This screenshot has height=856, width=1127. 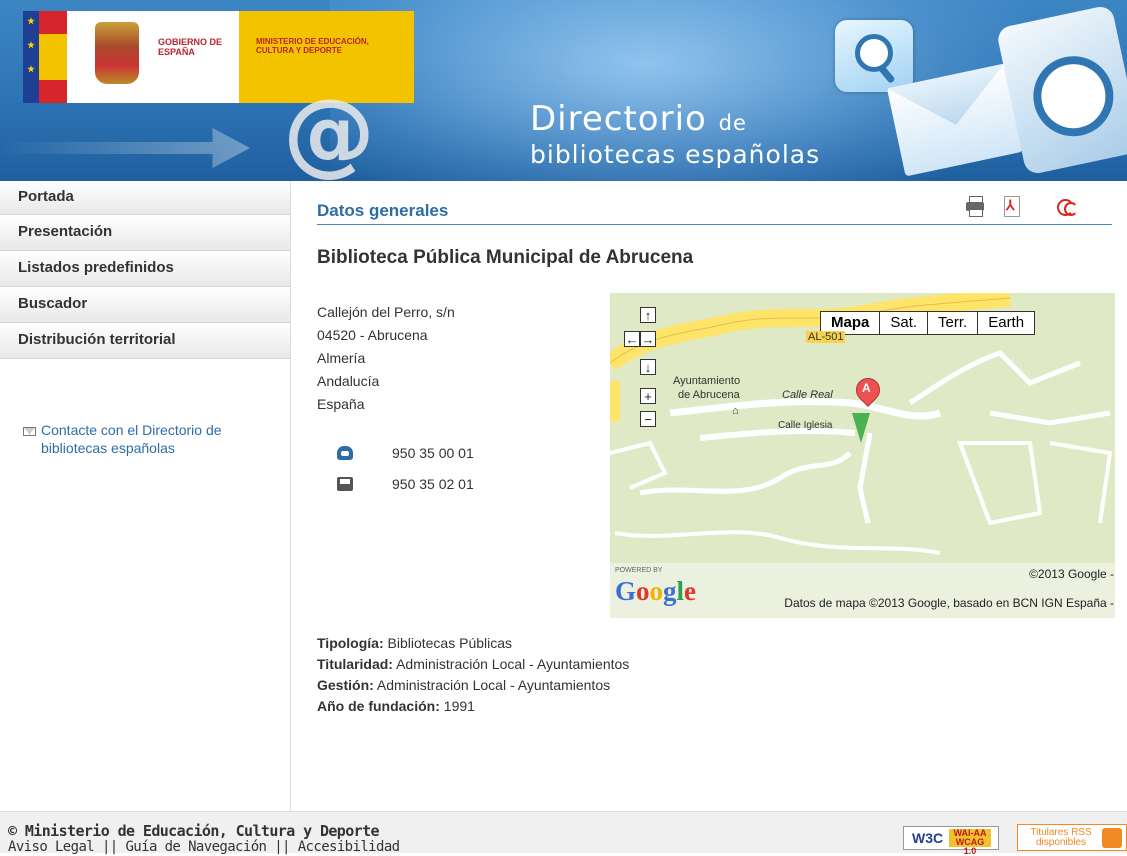 What do you see at coordinates (928, 838) in the screenshot?
I see `w3c-label: W3C` at bounding box center [928, 838].